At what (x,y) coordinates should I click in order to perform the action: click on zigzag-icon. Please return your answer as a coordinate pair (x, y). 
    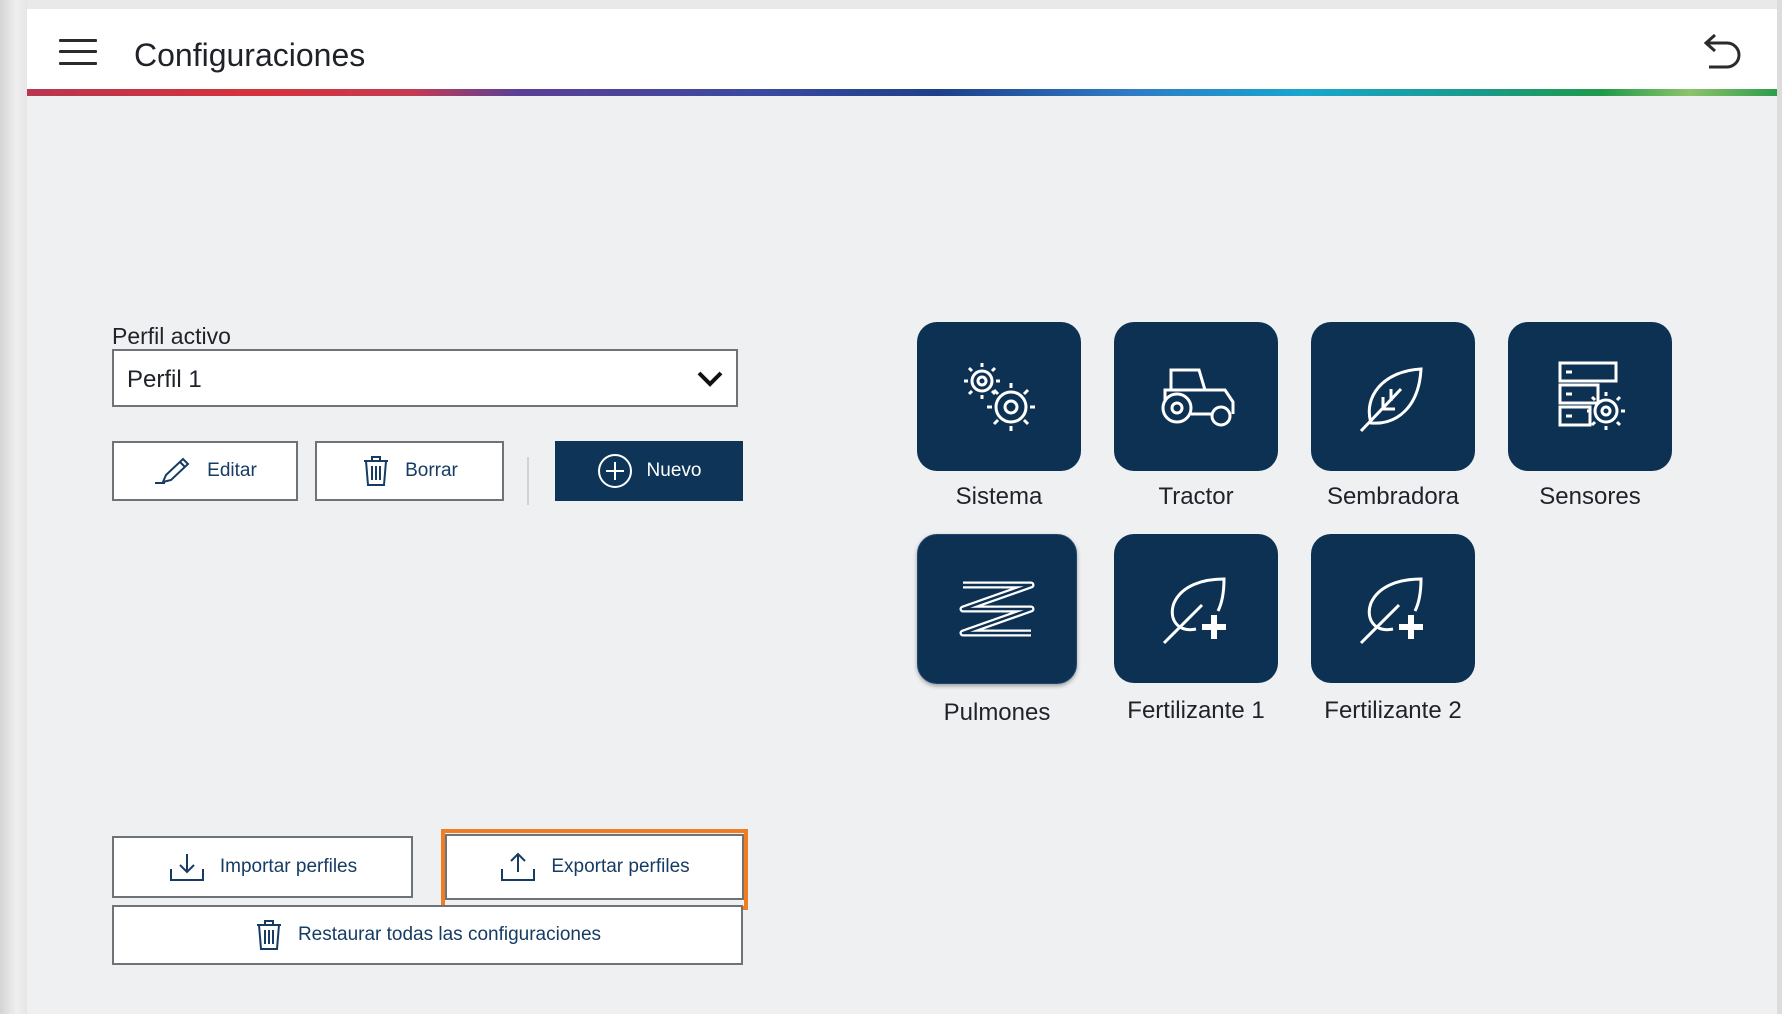
    Looking at the image, I should click on (997, 609).